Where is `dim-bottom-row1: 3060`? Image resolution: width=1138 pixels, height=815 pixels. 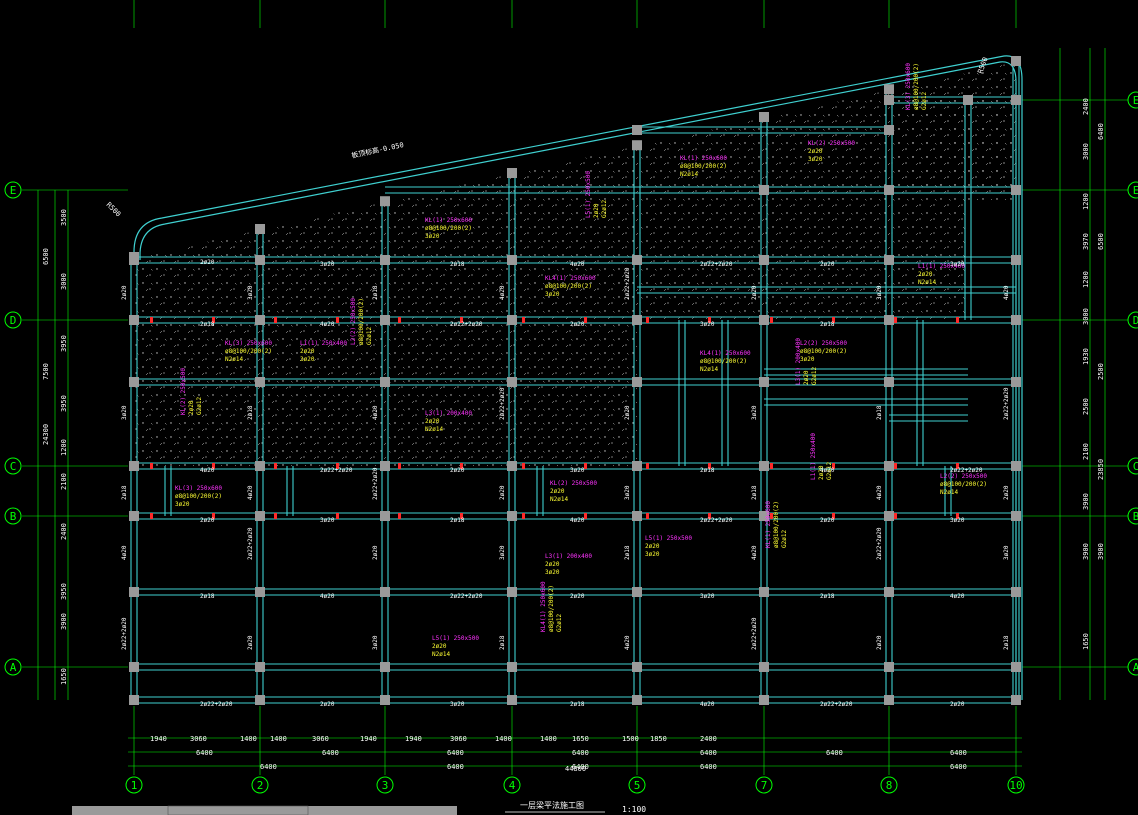
dim-bottom-row1: 3060 is located at coordinates (458, 739).